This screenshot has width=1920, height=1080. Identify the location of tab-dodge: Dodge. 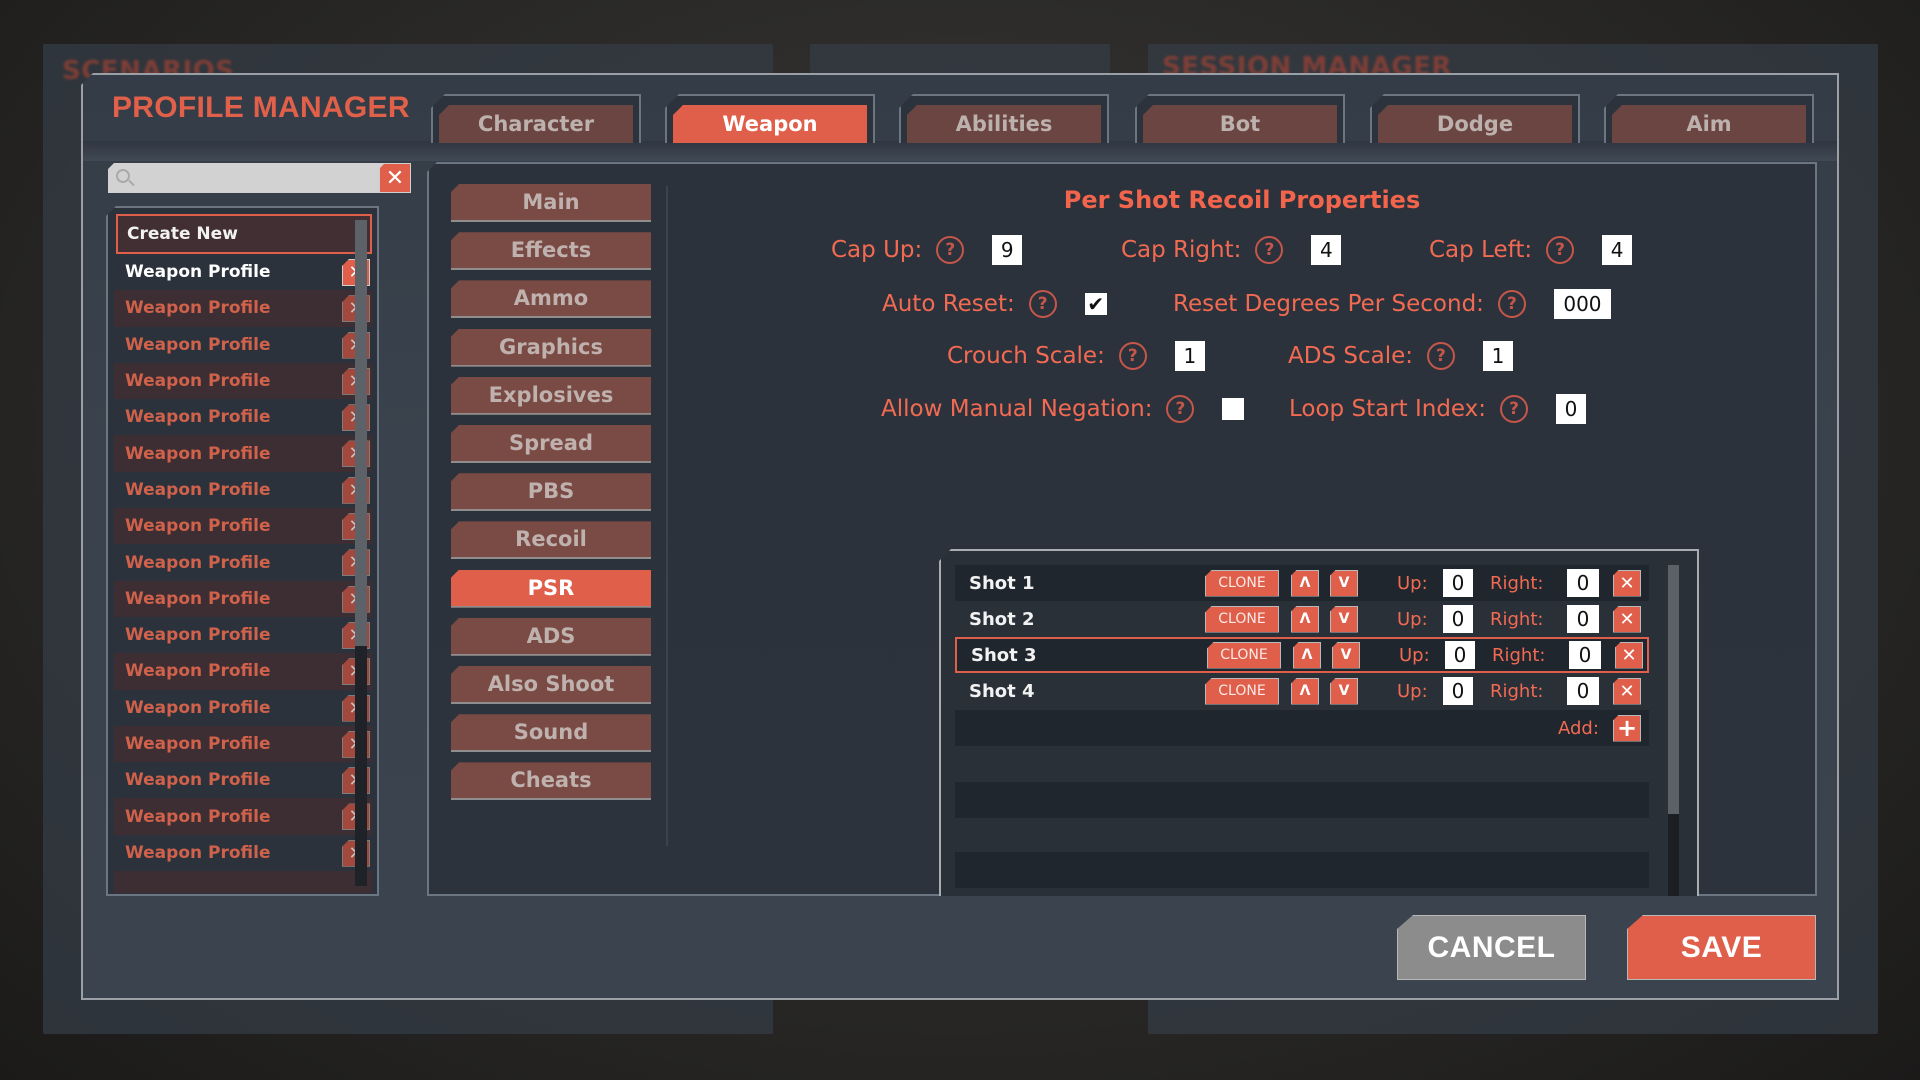
(1475, 118).